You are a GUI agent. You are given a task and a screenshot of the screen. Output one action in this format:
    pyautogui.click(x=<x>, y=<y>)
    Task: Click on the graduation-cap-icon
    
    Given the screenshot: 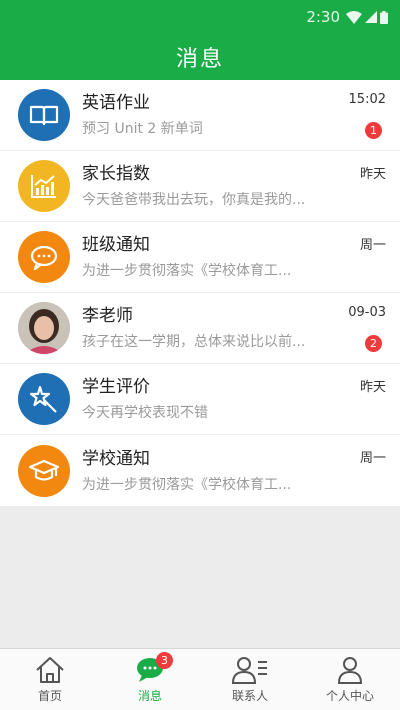 What is the action you would take?
    pyautogui.click(x=44, y=470)
    